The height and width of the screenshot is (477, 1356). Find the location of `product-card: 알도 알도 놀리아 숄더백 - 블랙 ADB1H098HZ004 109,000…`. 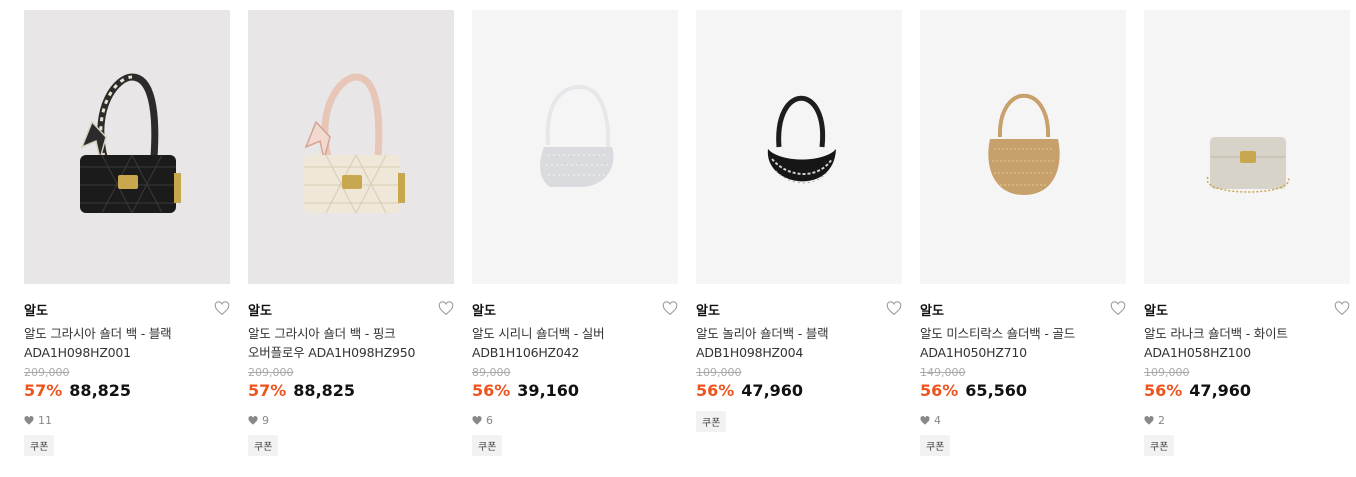

product-card: 알도 알도 놀리아 숄더백 - 블랙 ADB1H098HZ004 109,000… is located at coordinates (799, 233).